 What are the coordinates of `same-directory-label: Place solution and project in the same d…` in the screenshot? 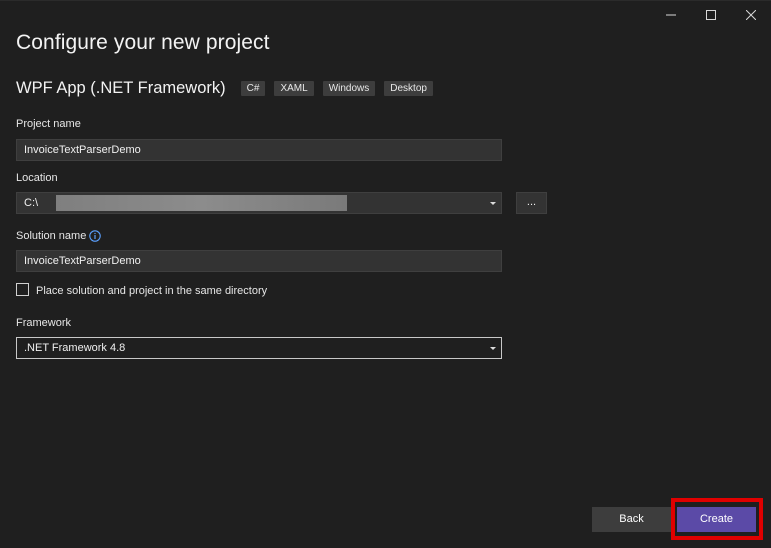 It's located at (151, 291).